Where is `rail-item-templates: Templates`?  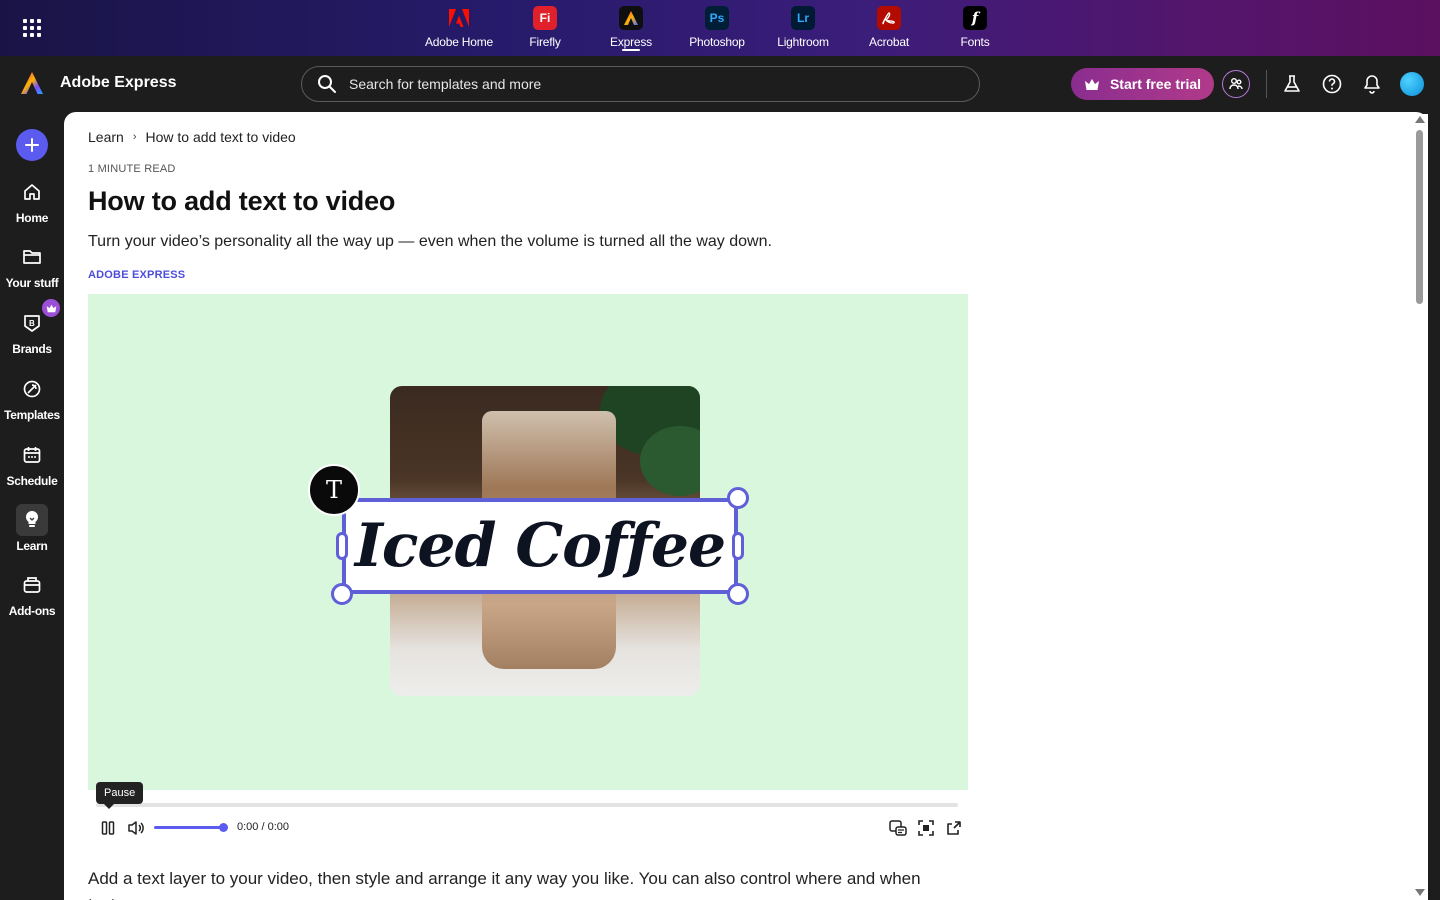
rail-item-templates: Templates is located at coordinates (32, 397).